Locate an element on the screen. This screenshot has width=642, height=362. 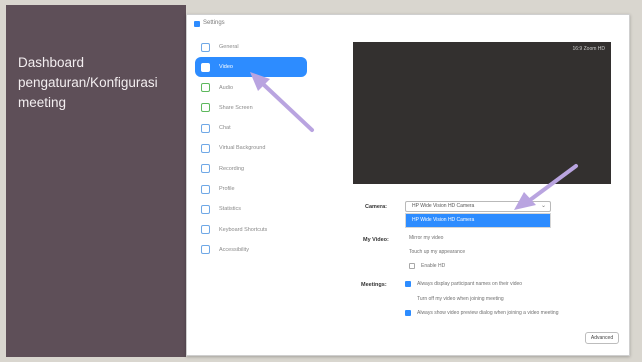
arrow-to-video is located at coordinates (282, 102).